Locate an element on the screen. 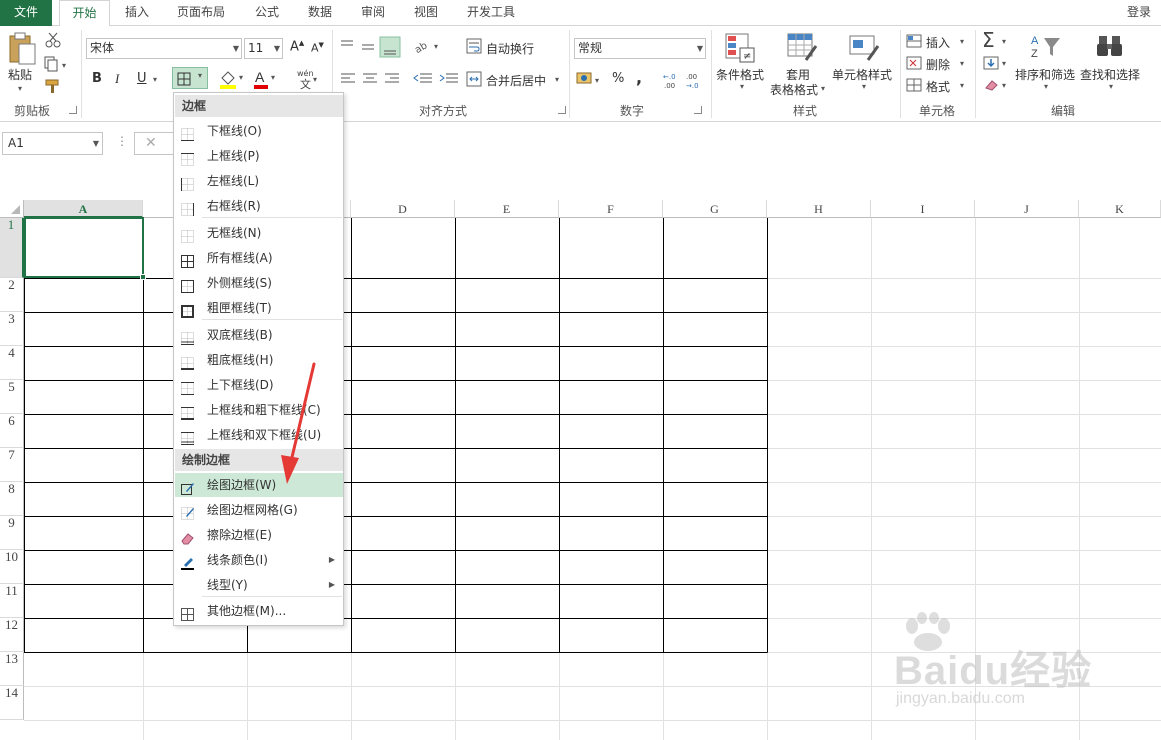 Image resolution: width=1161 pixels, height=740 pixels. format-cells-button: 格式 is located at coordinates (938, 86).